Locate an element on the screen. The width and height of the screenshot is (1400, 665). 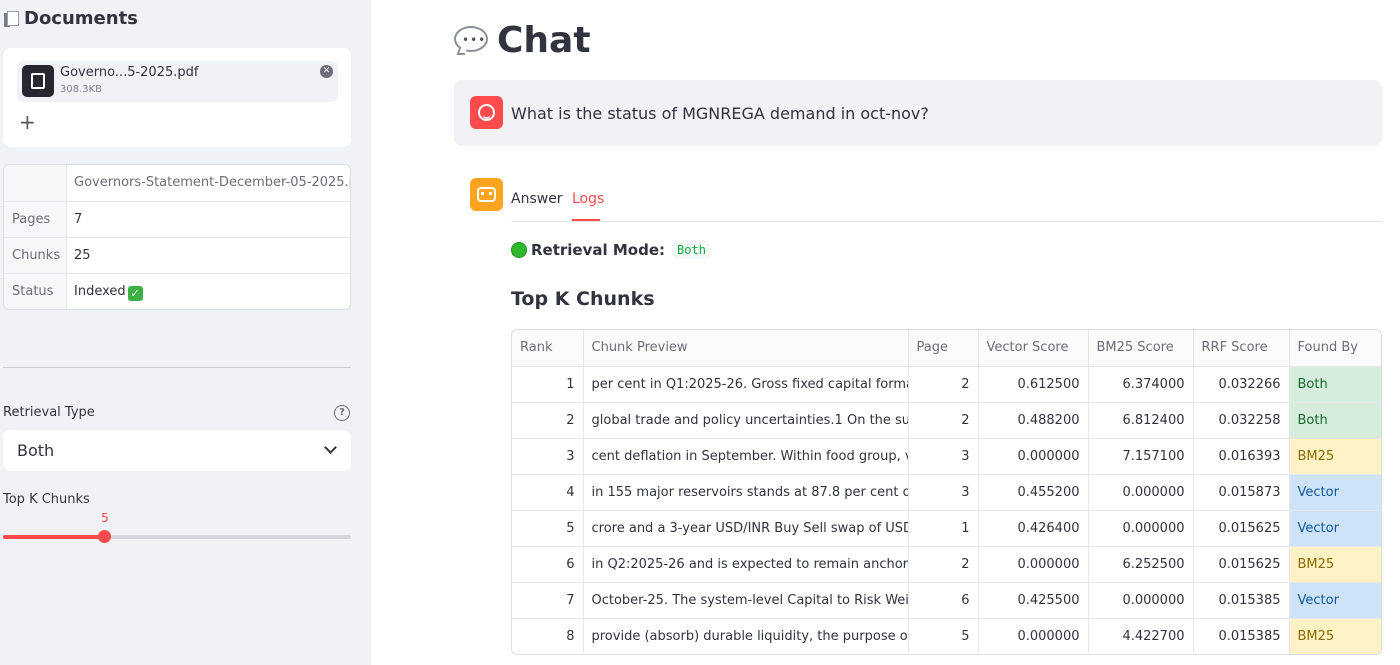
retrieval-type-select: Both is located at coordinates (177, 450).